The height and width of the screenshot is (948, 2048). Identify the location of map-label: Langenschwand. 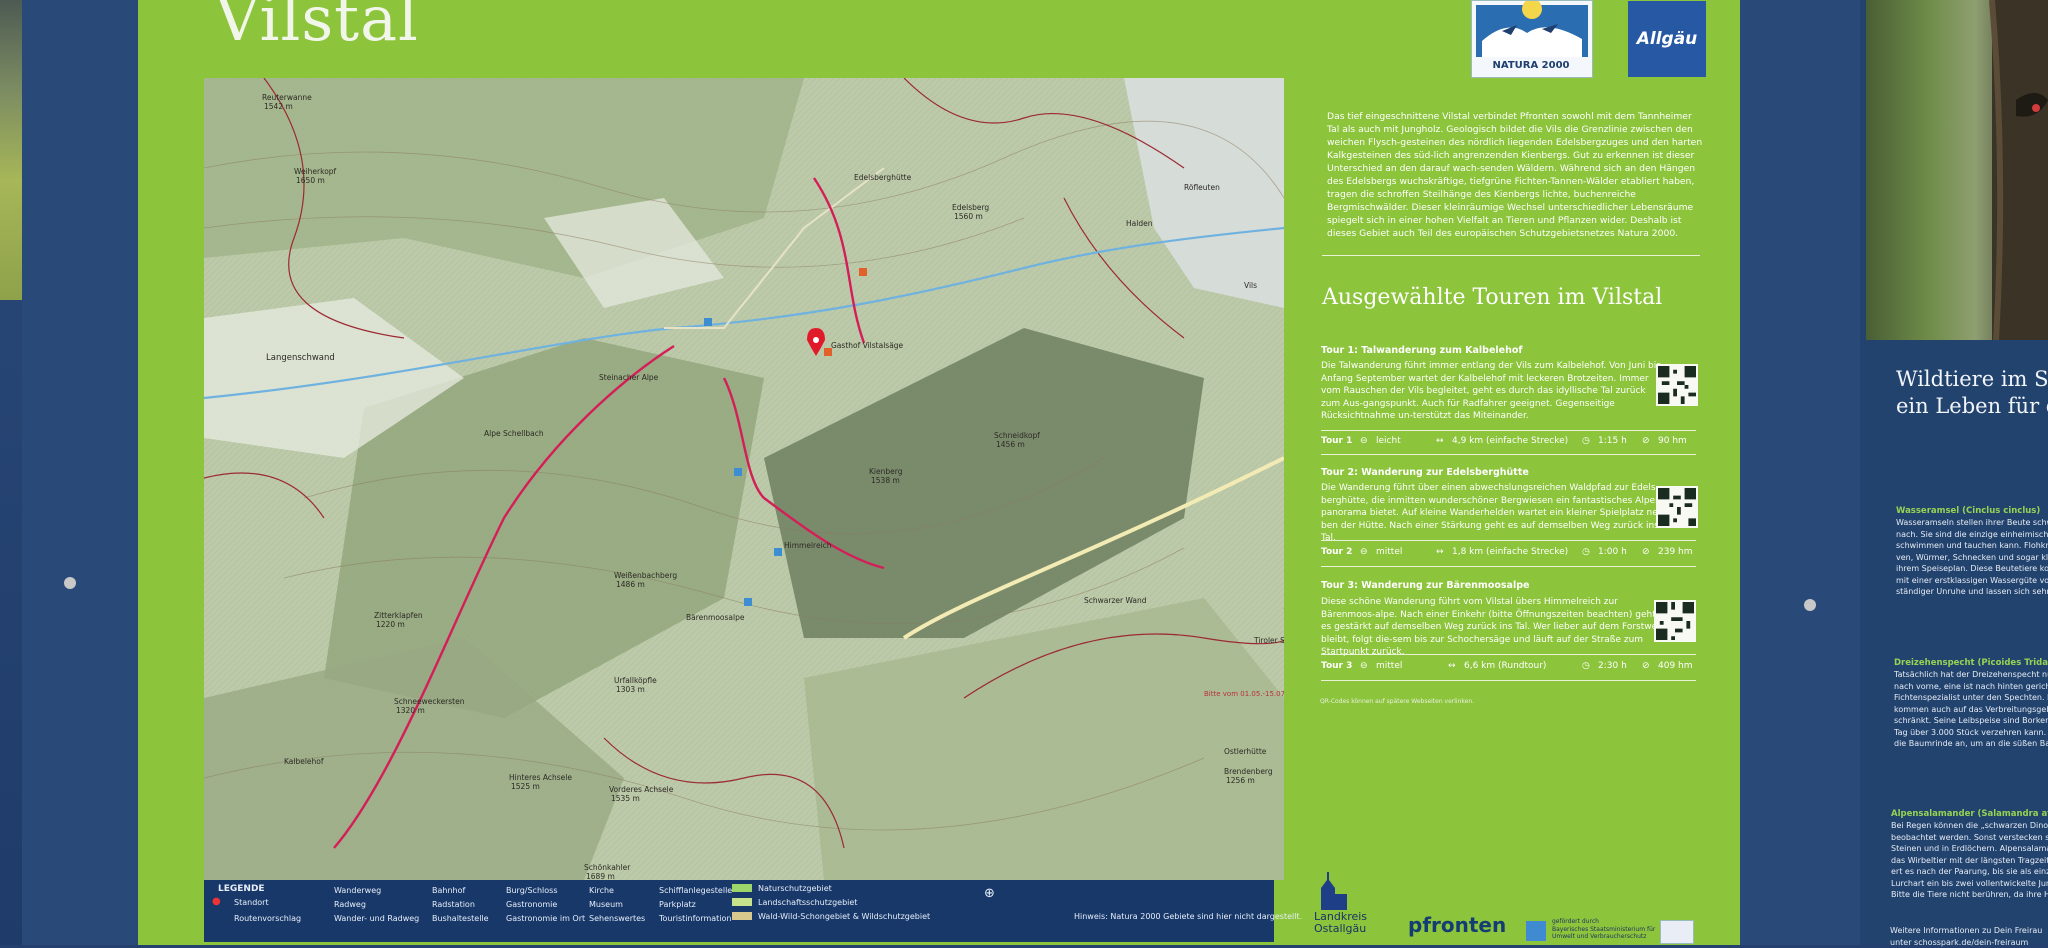
(300, 358).